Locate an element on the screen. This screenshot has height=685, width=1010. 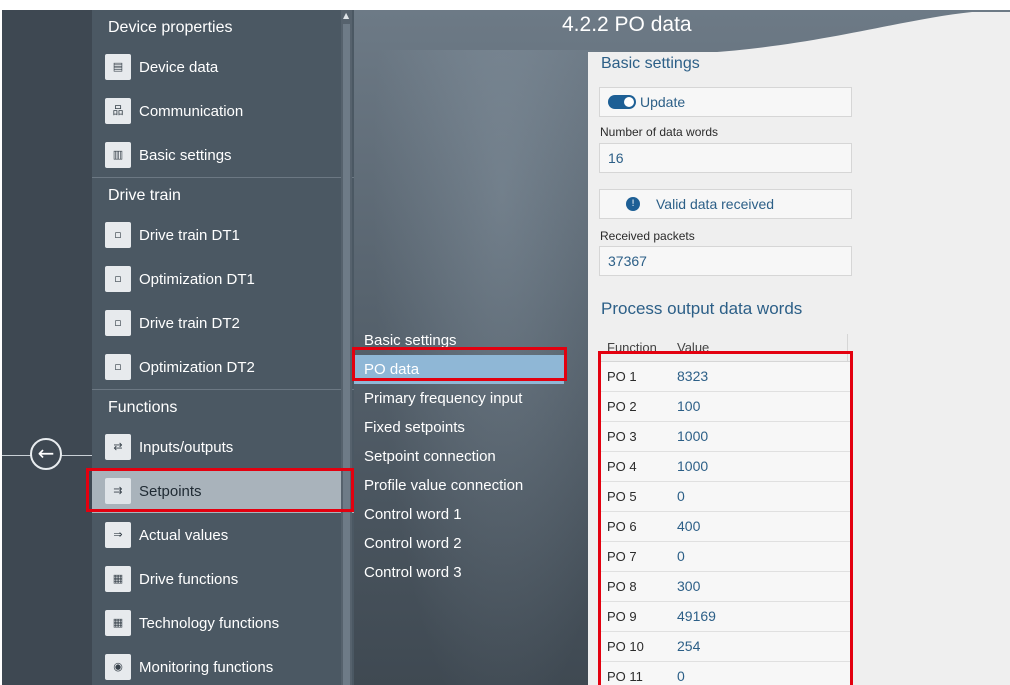
nav-item-drive-functions: ▦ Drive functions is located at coordinates (223, 579).